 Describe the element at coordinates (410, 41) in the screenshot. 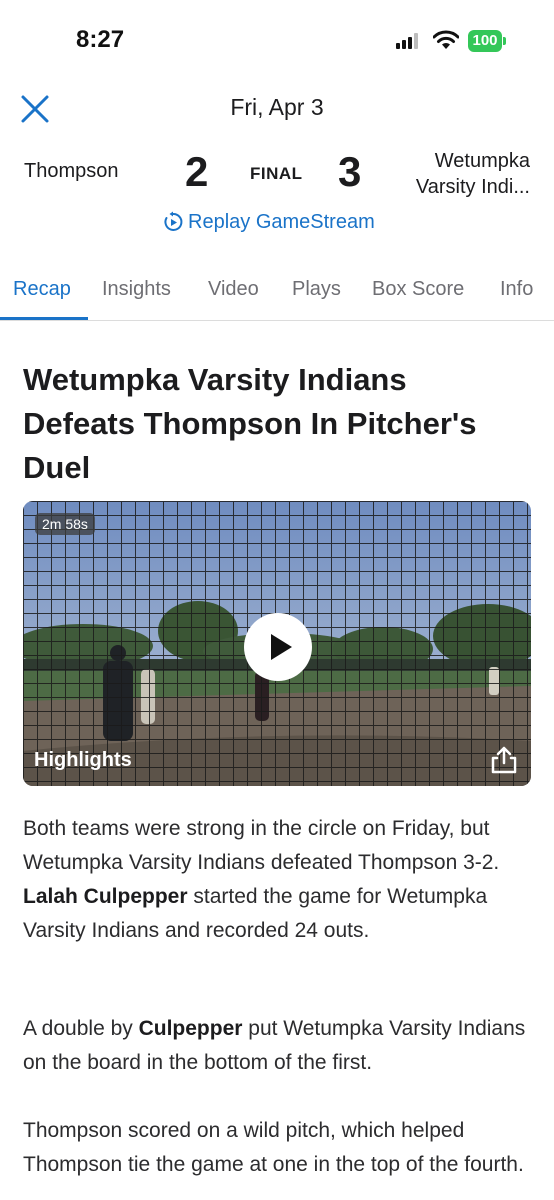

I see `cellular-signal-icon` at that location.